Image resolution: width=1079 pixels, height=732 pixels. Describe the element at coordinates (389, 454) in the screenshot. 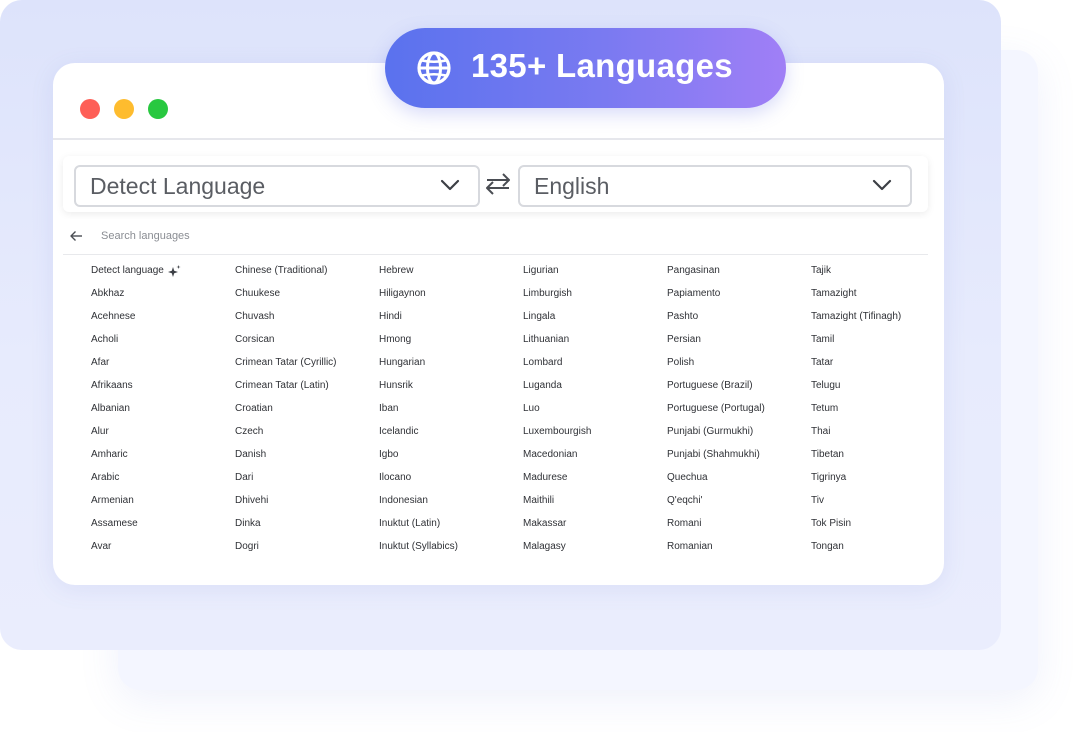

I see `language-option-label: Igbo` at that location.